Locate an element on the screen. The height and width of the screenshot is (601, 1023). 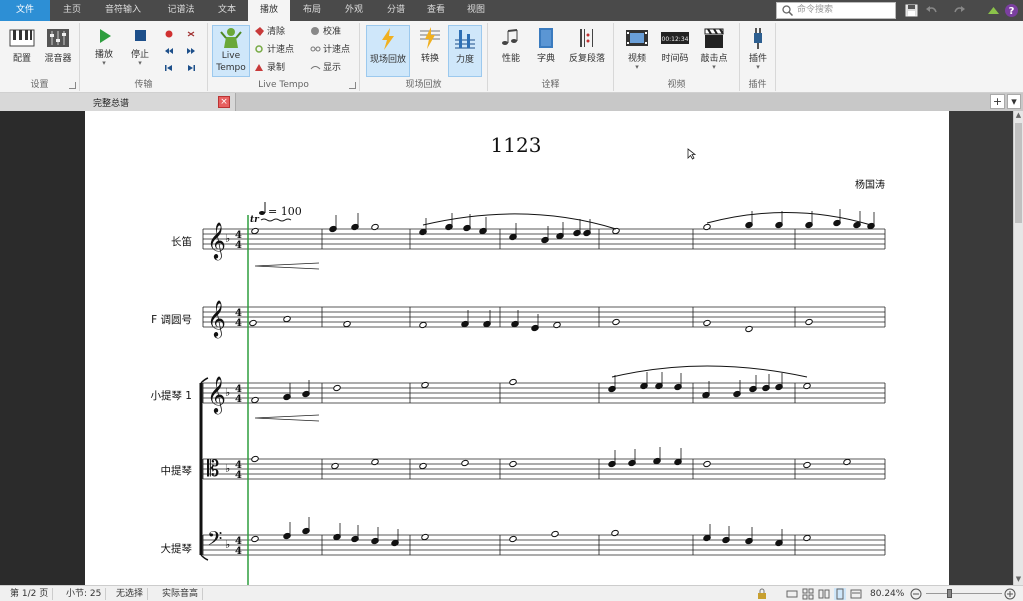
mixer-button: 混音器 is located at coordinates (58, 44).